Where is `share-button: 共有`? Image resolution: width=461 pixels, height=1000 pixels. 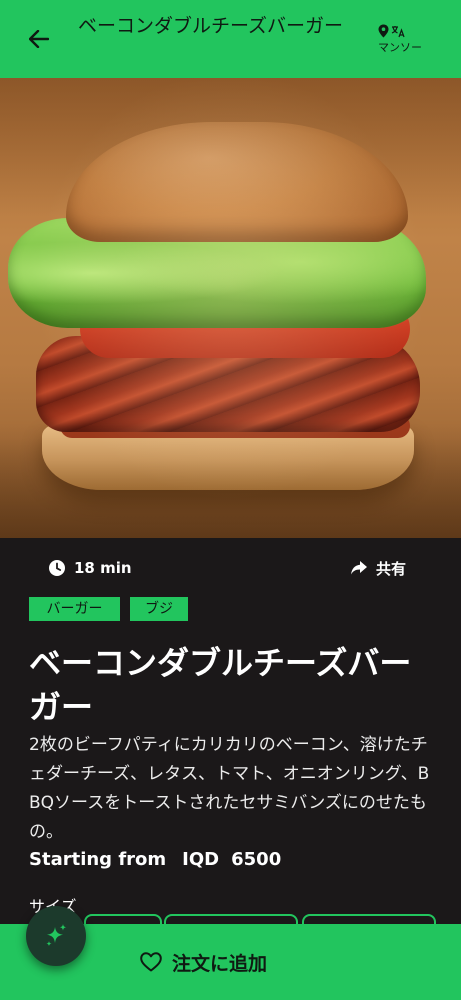
share-button: 共有 is located at coordinates (378, 568).